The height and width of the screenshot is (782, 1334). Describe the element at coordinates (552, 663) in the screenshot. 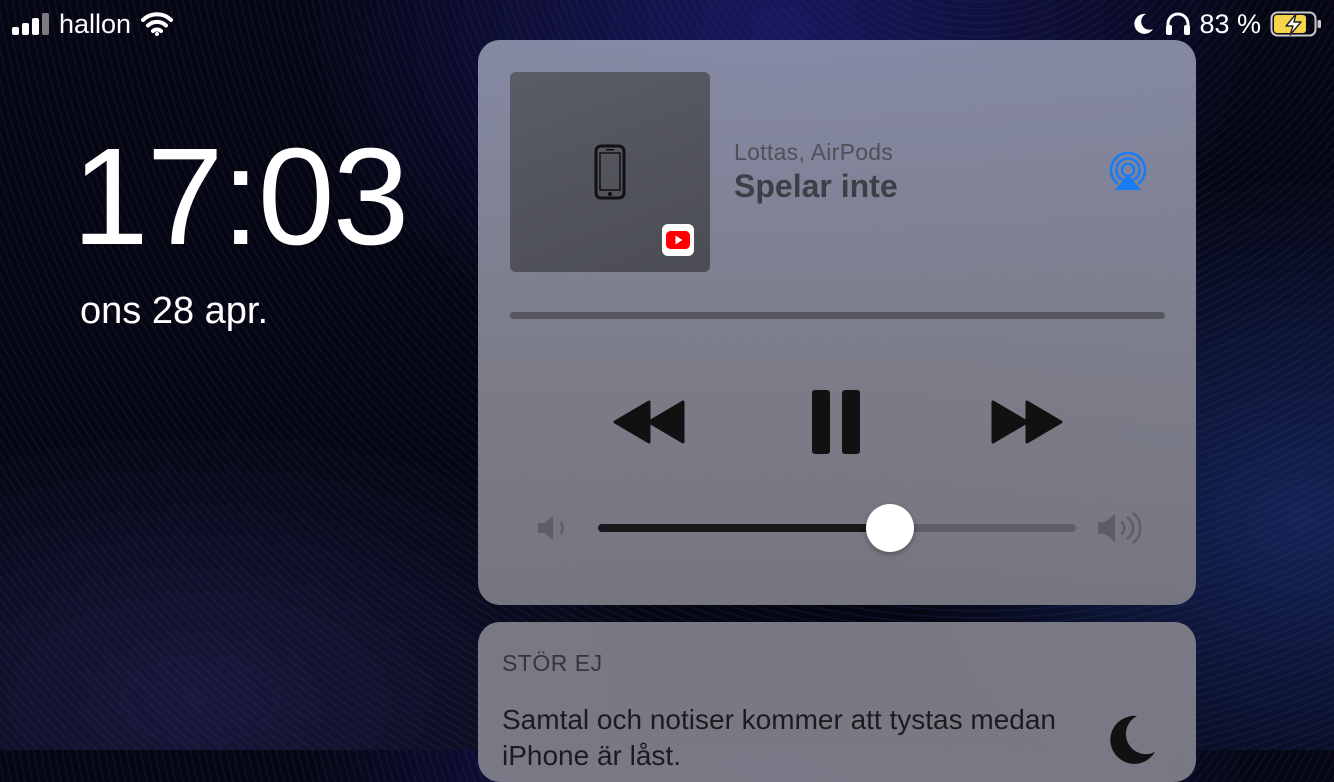

I see `dnd-title: STÖR EJ` at that location.